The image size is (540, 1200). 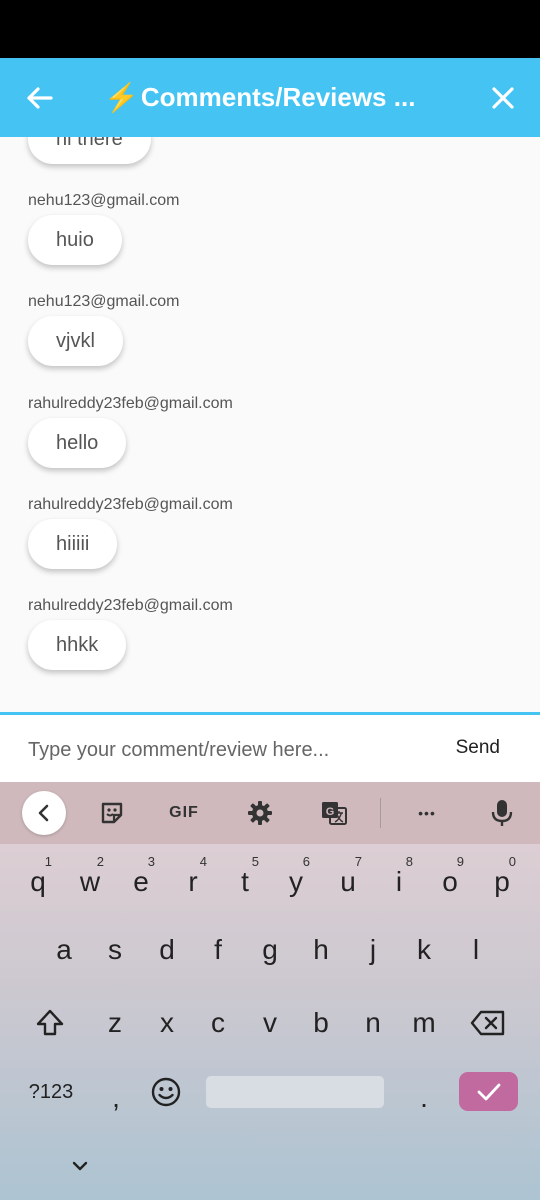 I want to click on lightning-icon: ⚡, so click(x=121, y=97).